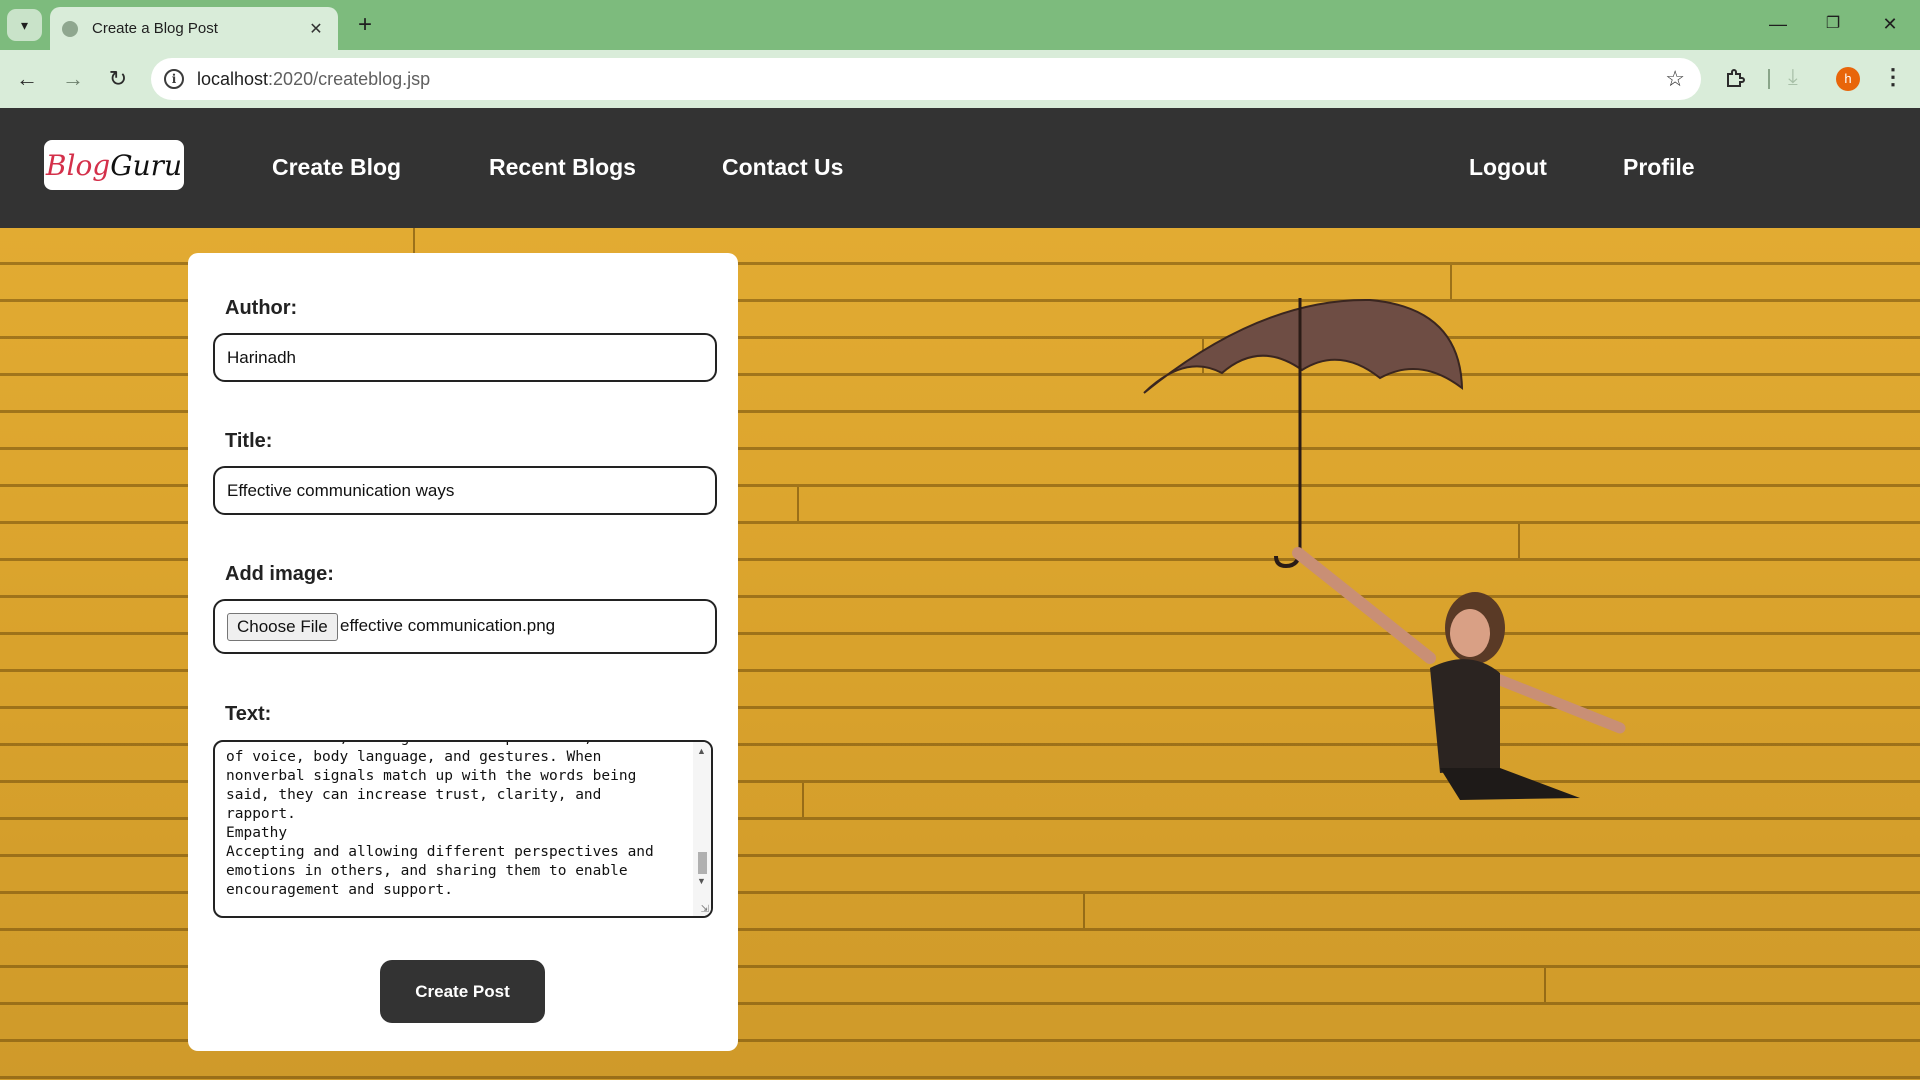 The height and width of the screenshot is (1080, 1920). What do you see at coordinates (1736, 78) in the screenshot?
I see `extensions-puzzle-icon` at bounding box center [1736, 78].